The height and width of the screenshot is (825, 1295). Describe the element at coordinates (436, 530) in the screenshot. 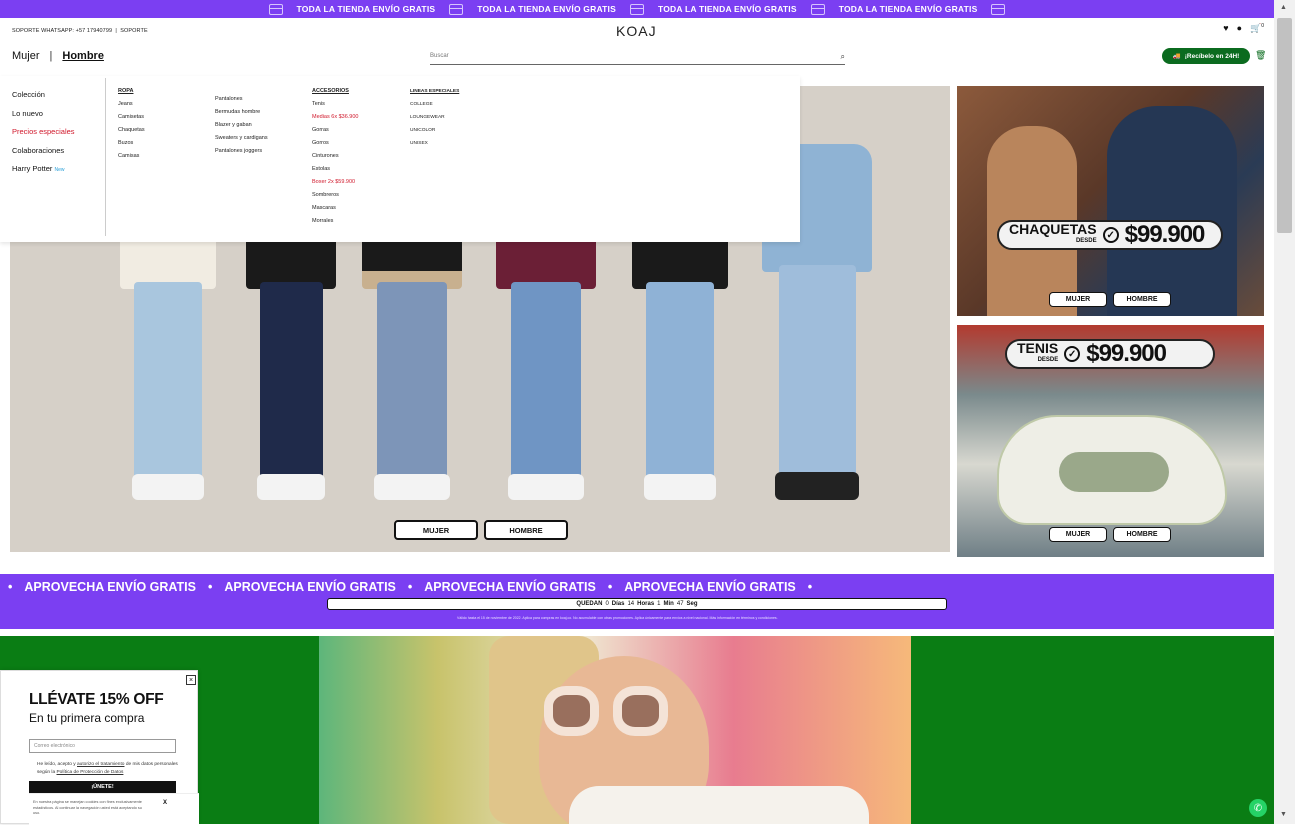

I see `hero-mujer-button: MUJER` at that location.